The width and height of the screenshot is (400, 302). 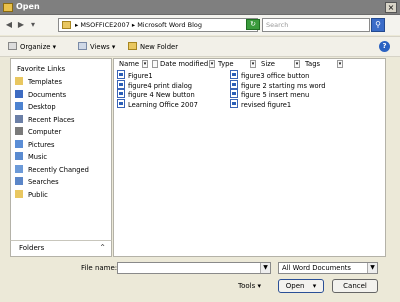 I want to click on sidebar-item-pictures: Pictures, so click(x=34, y=145).